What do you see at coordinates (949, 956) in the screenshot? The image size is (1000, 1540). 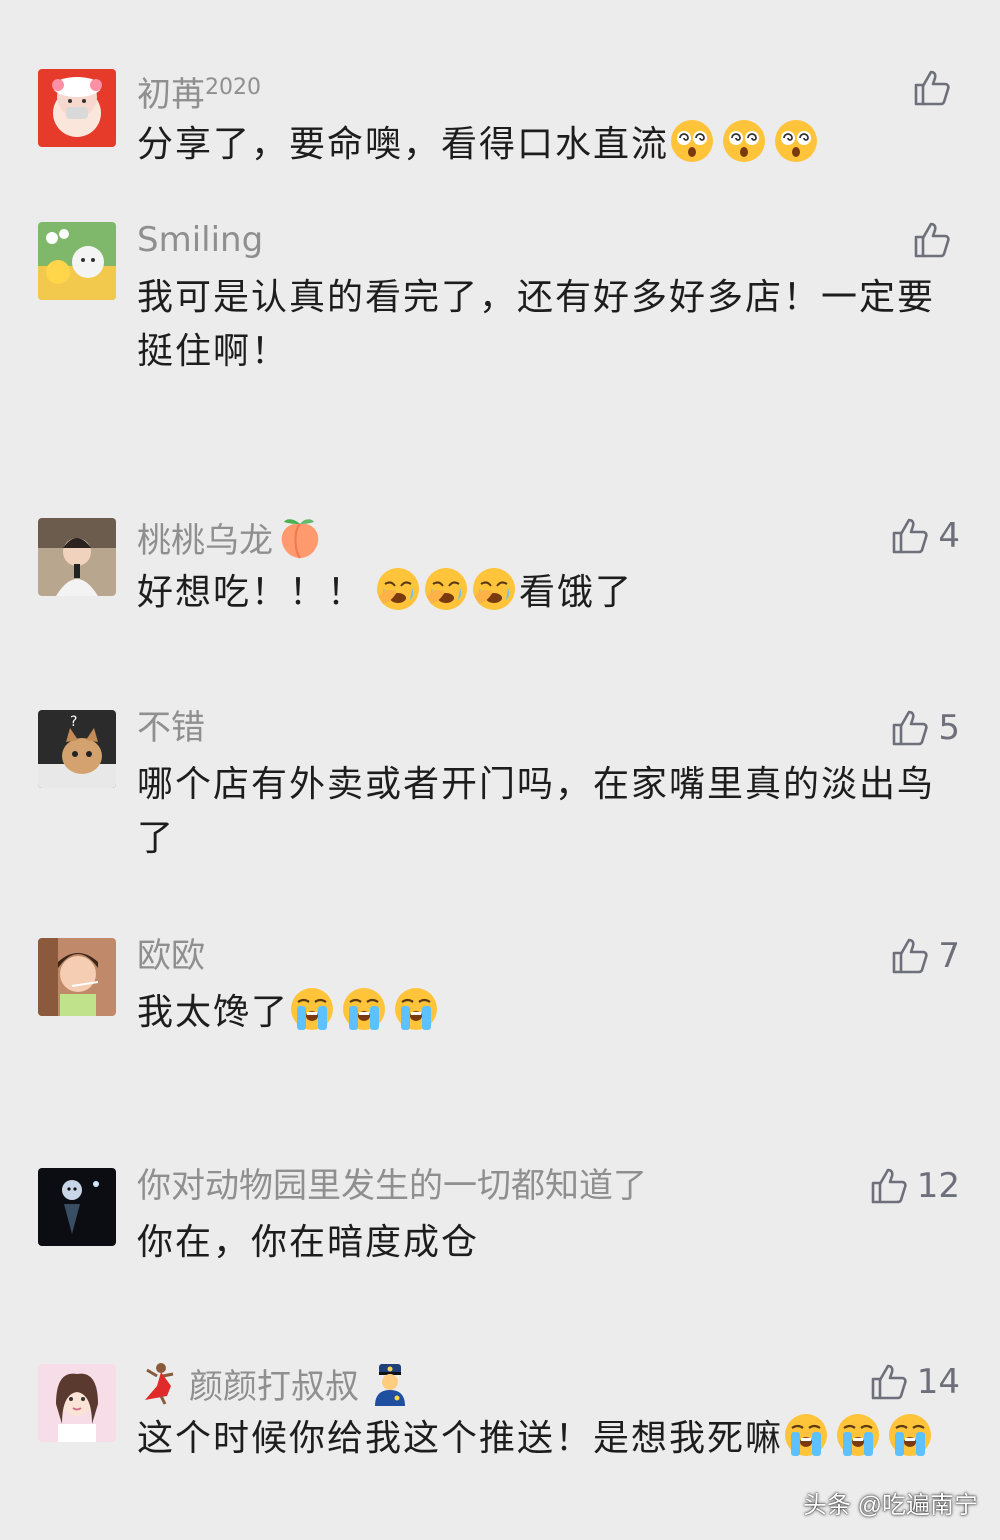 I see `like-count: 7` at bounding box center [949, 956].